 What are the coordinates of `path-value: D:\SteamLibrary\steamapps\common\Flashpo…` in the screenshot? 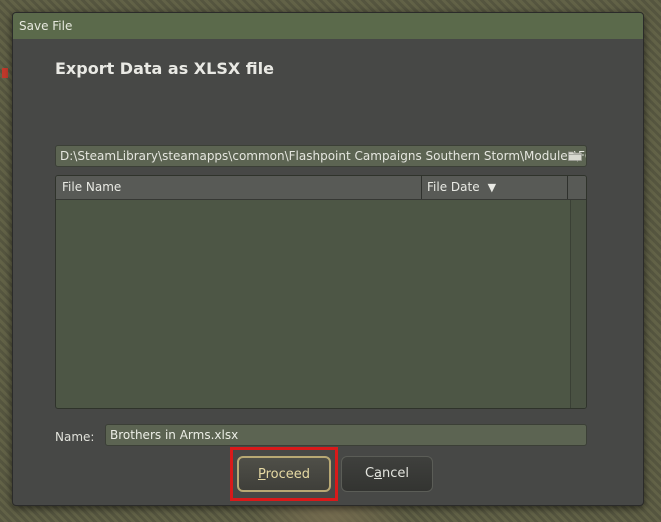 It's located at (323, 156).